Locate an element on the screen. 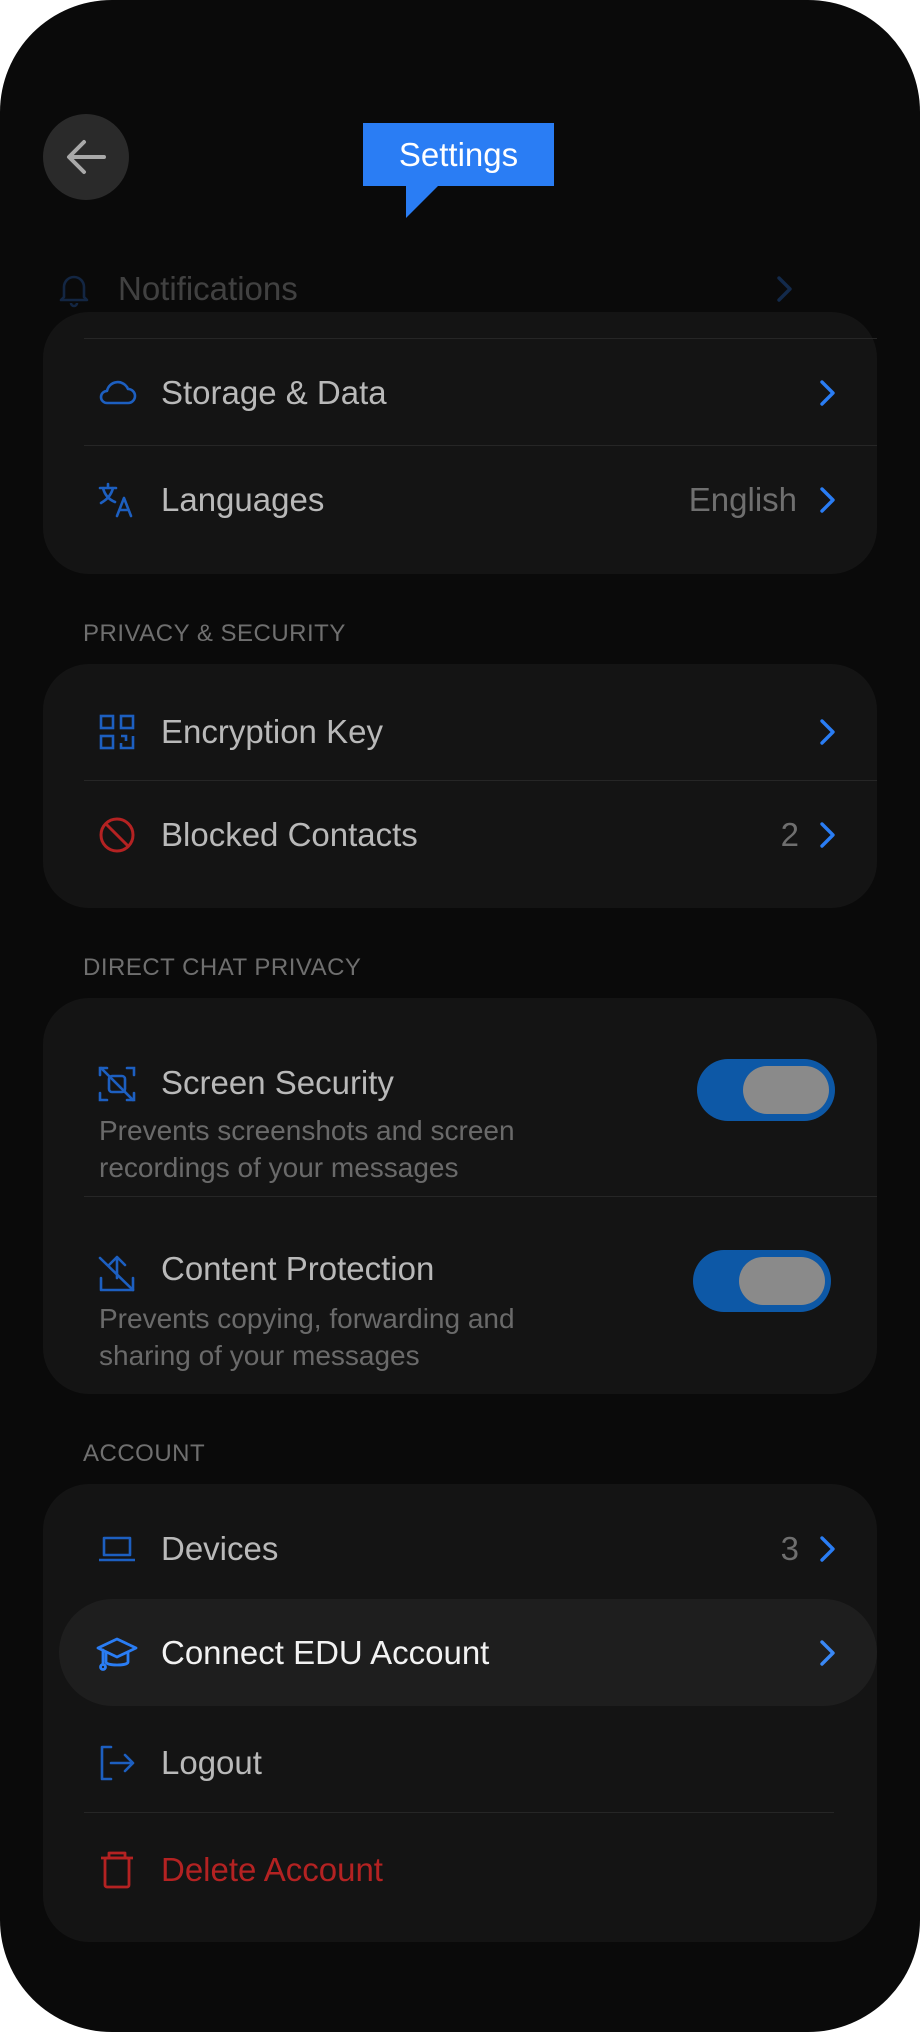 This screenshot has height=2032, width=920. qr-code-icon is located at coordinates (117, 732).